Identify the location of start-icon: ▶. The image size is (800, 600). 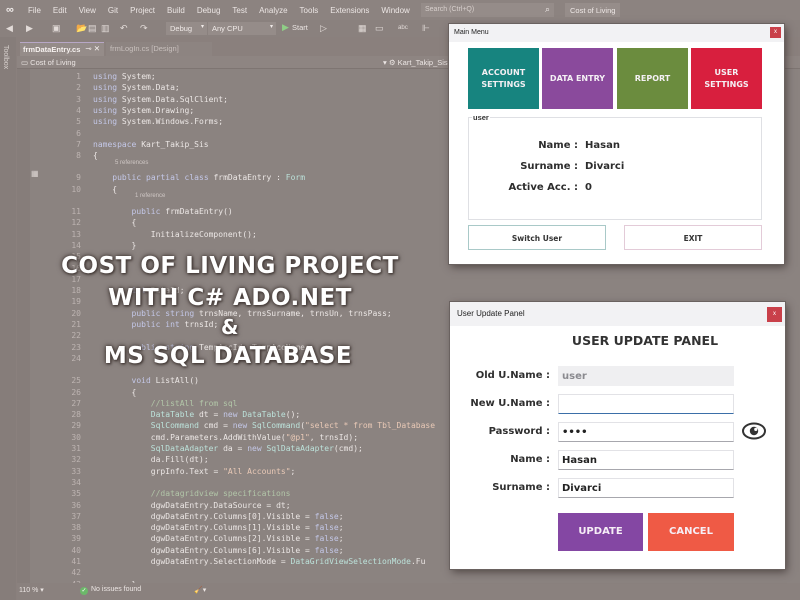
(285, 27).